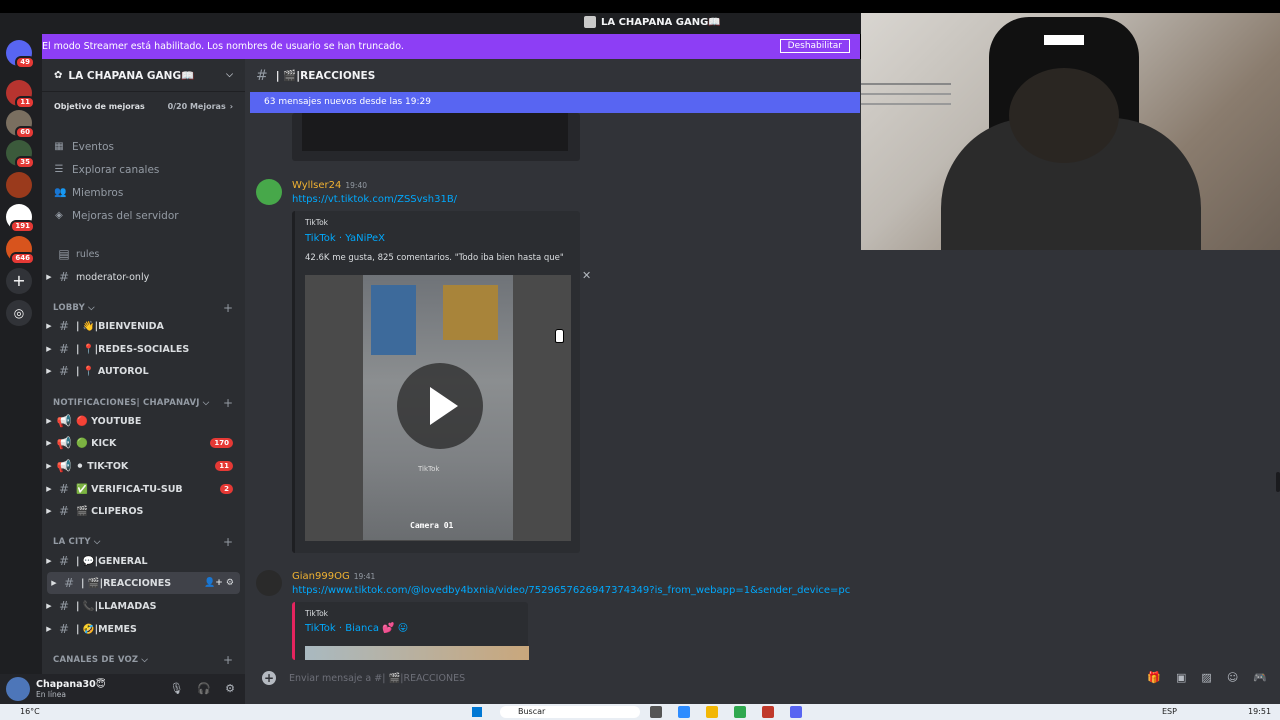 The image size is (1280, 720). Describe the element at coordinates (19, 313) in the screenshot. I see `explore-servers-icon: ◎` at that location.